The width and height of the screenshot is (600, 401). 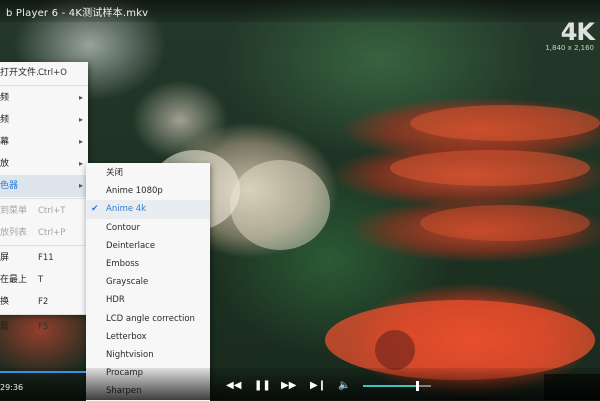 I want to click on menu-item-shortcut: F11, so click(x=46, y=258).